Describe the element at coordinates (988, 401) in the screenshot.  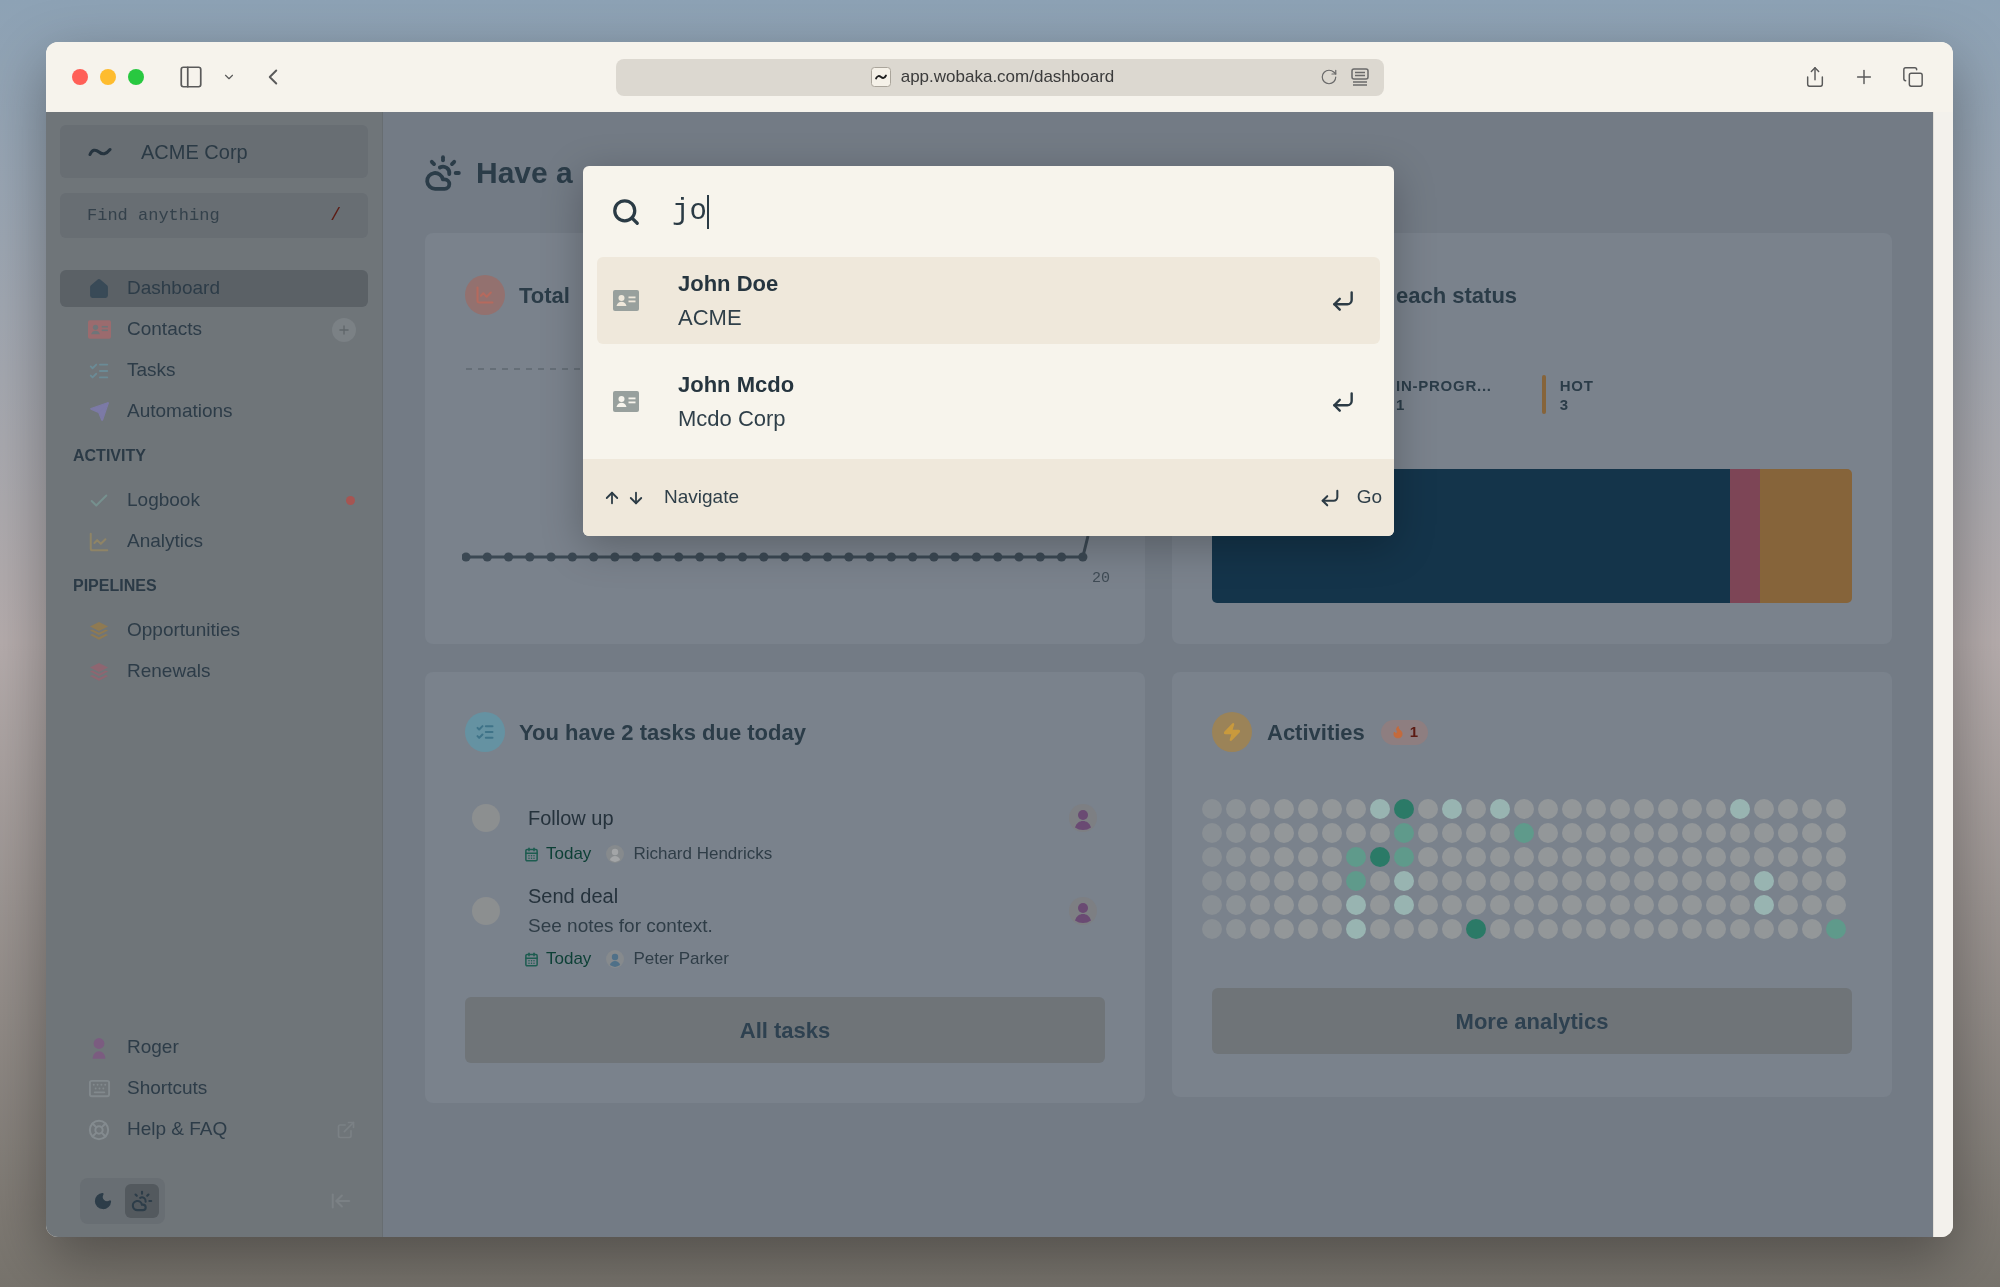
I see `search-result: John Mcdo Mcdo Corp` at that location.